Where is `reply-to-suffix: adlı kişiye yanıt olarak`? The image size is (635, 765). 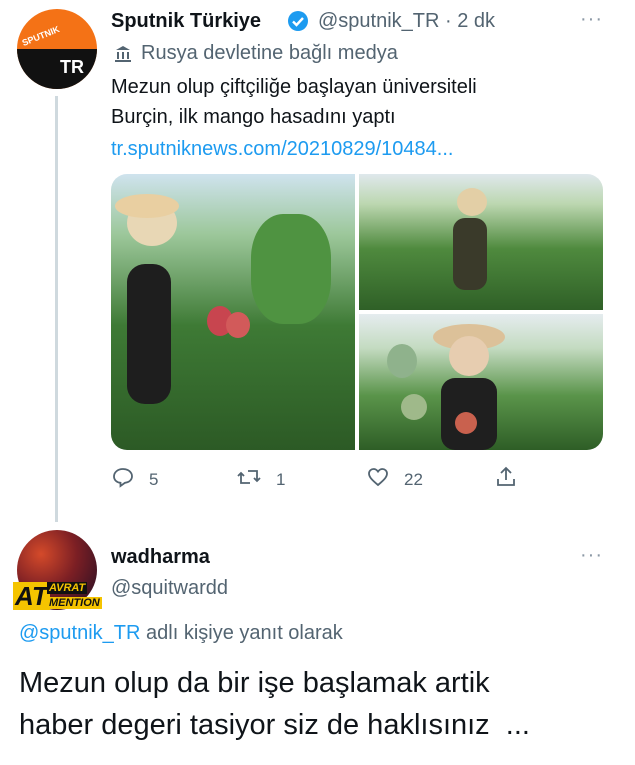
reply-to-suffix: adlı kişiye yanıt olarak is located at coordinates (241, 633).